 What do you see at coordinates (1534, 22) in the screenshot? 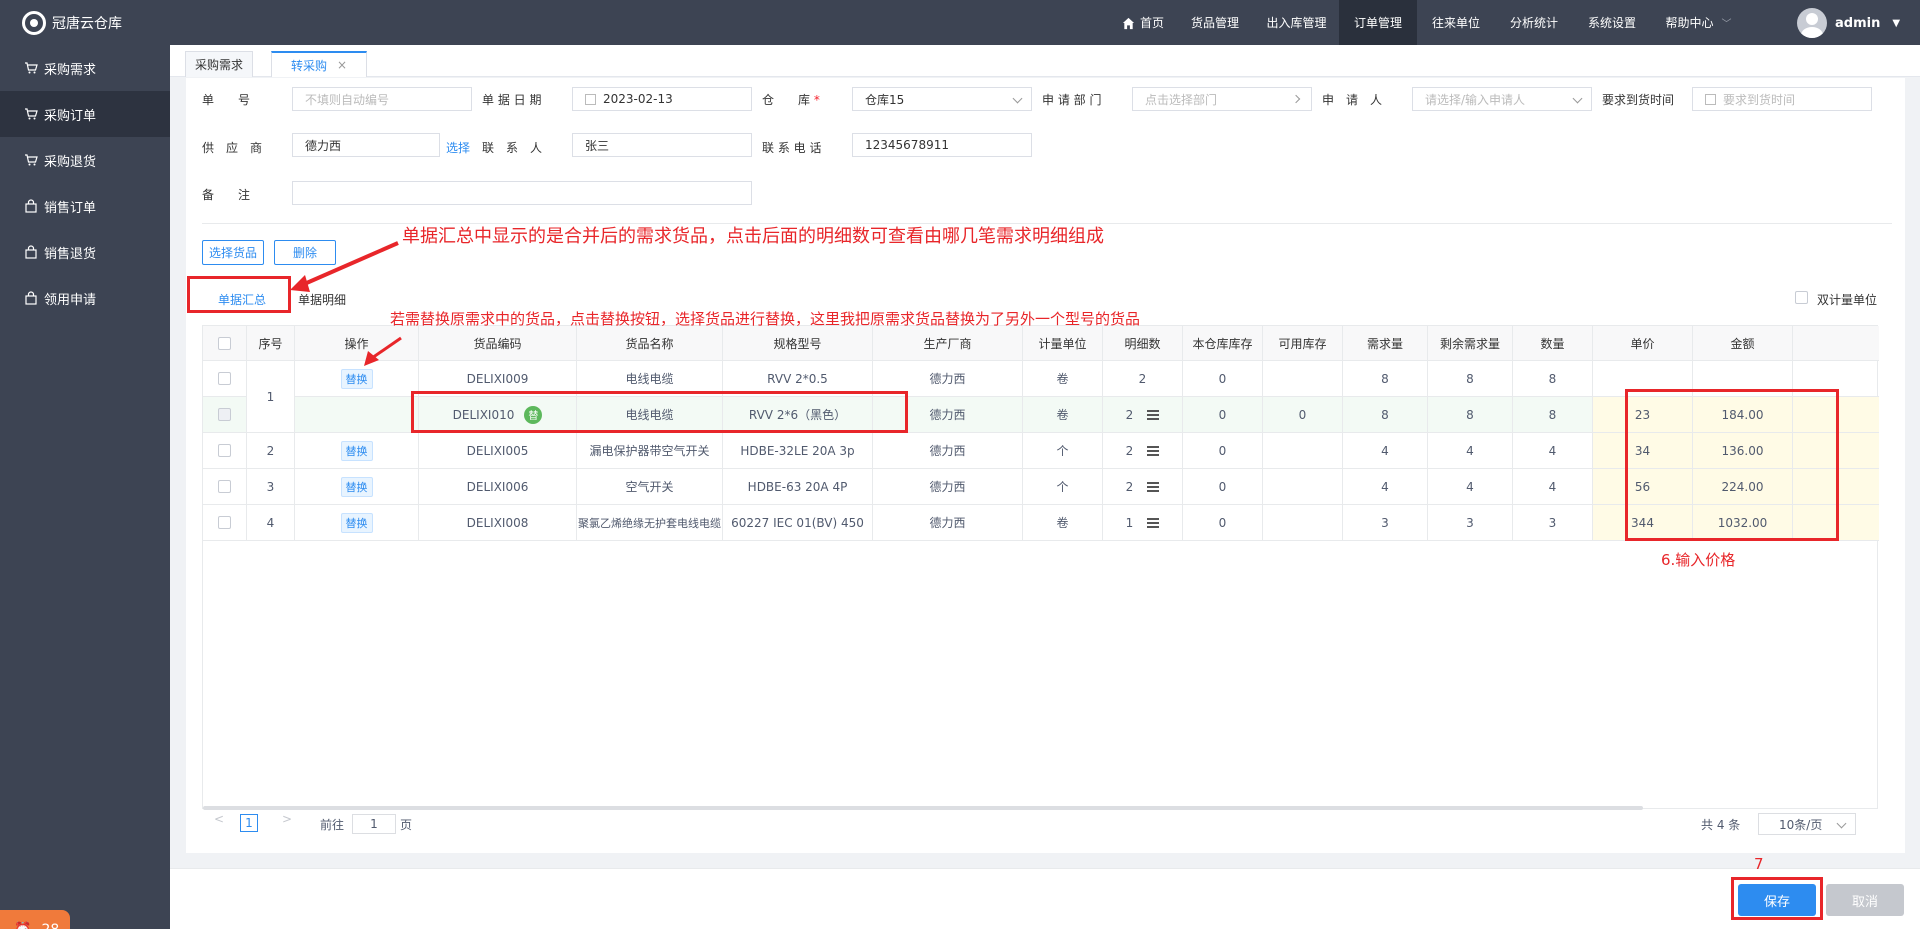
I see `nav-item-analytics: 分析统计` at bounding box center [1534, 22].